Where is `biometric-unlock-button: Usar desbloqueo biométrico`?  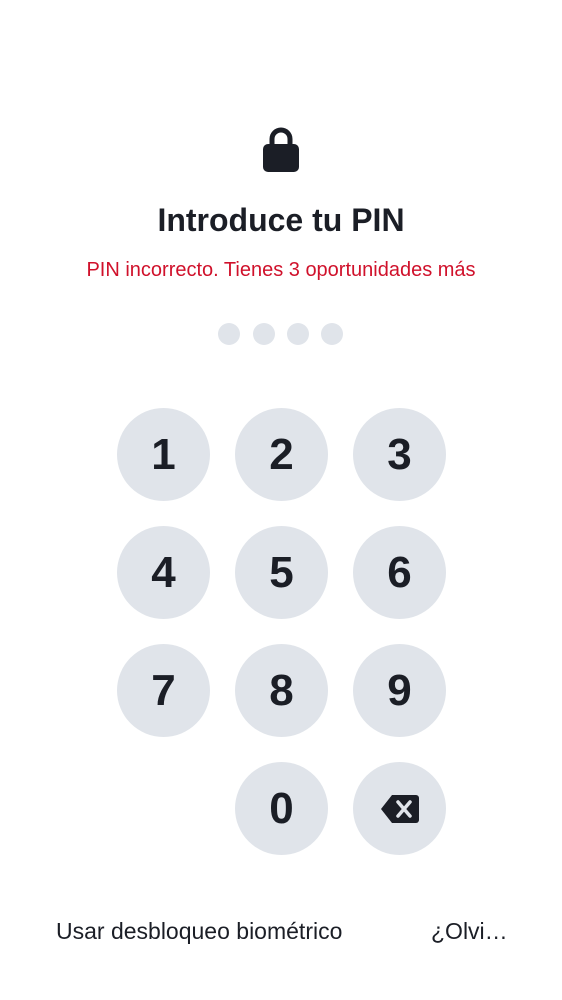
biometric-unlock-button: Usar desbloqueo biométrico is located at coordinates (199, 931).